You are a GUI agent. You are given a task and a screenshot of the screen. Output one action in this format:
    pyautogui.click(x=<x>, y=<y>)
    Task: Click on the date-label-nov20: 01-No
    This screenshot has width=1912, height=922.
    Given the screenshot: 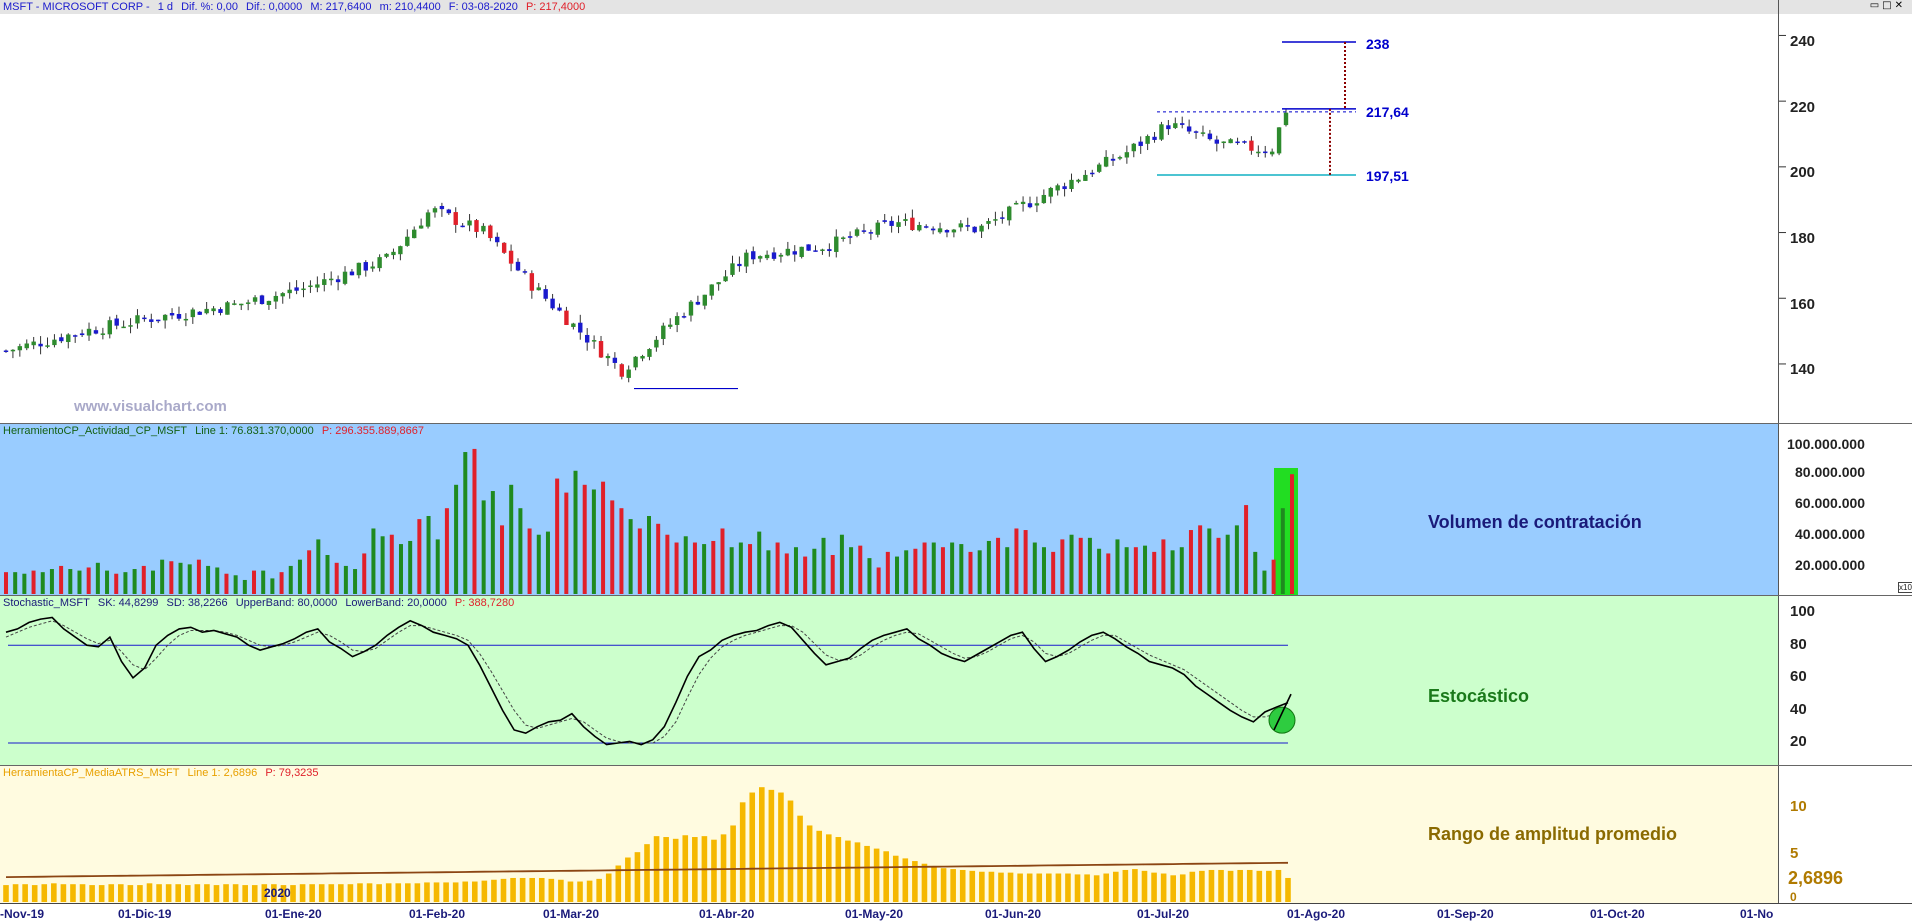 What is the action you would take?
    pyautogui.click(x=1757, y=914)
    